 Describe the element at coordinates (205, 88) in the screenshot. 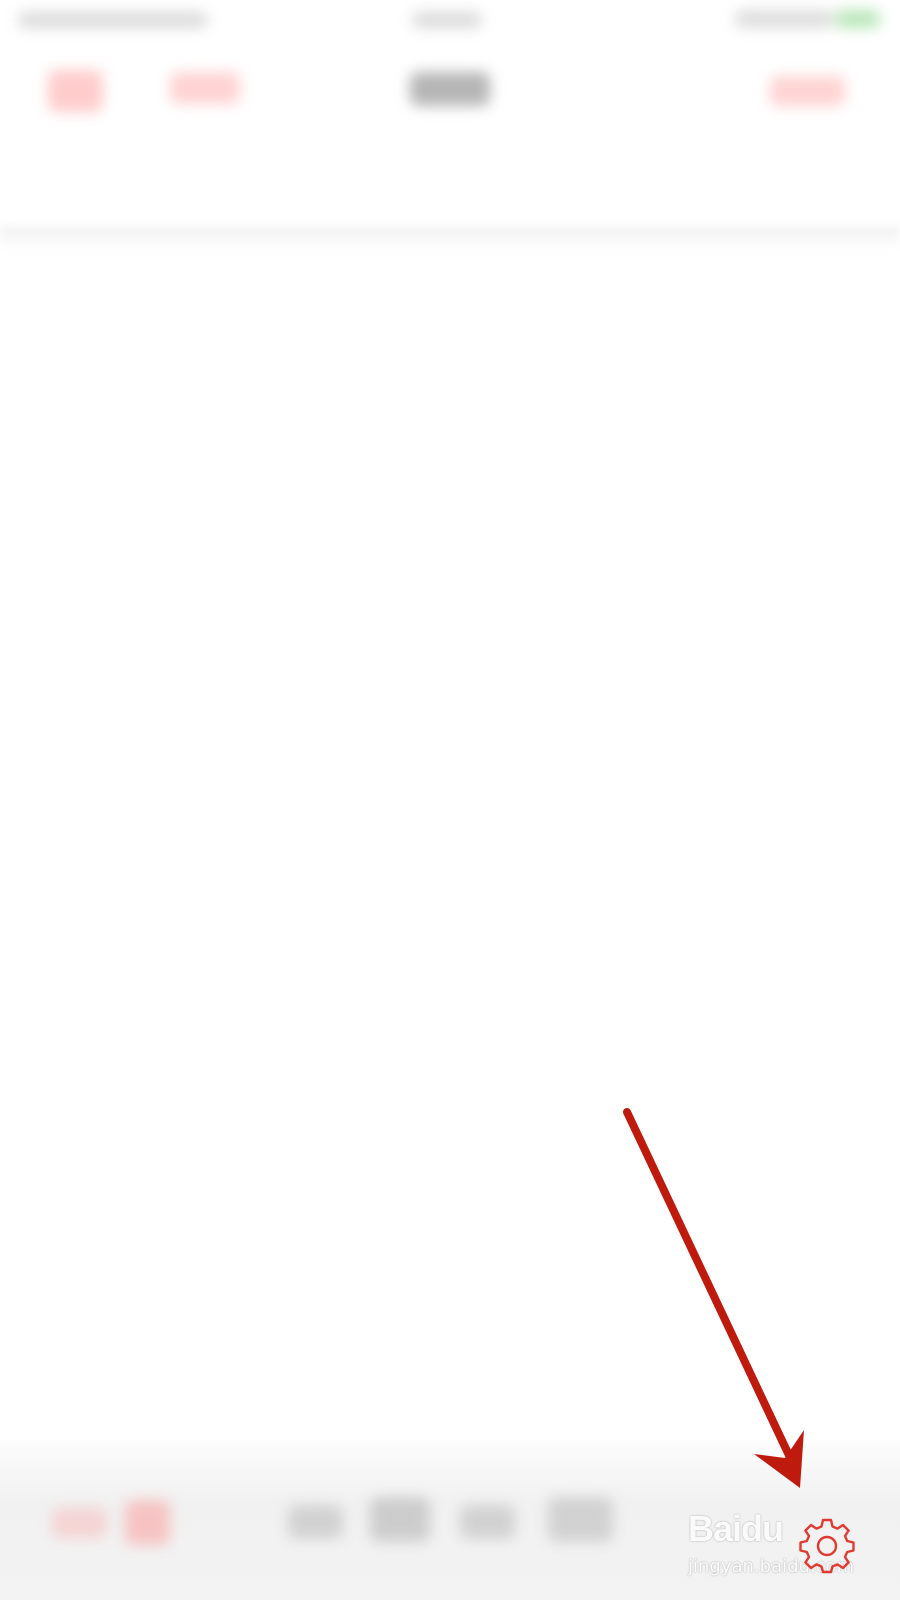

I see `nav-left-label-blurred` at that location.